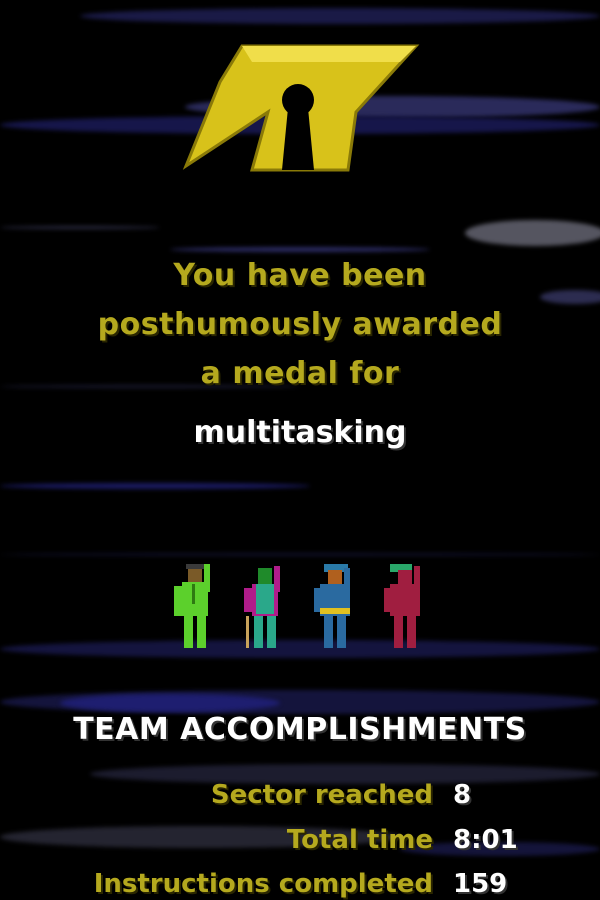 This screenshot has height=900, width=600. I want to click on crew-member-red-icon, so click(402, 606).